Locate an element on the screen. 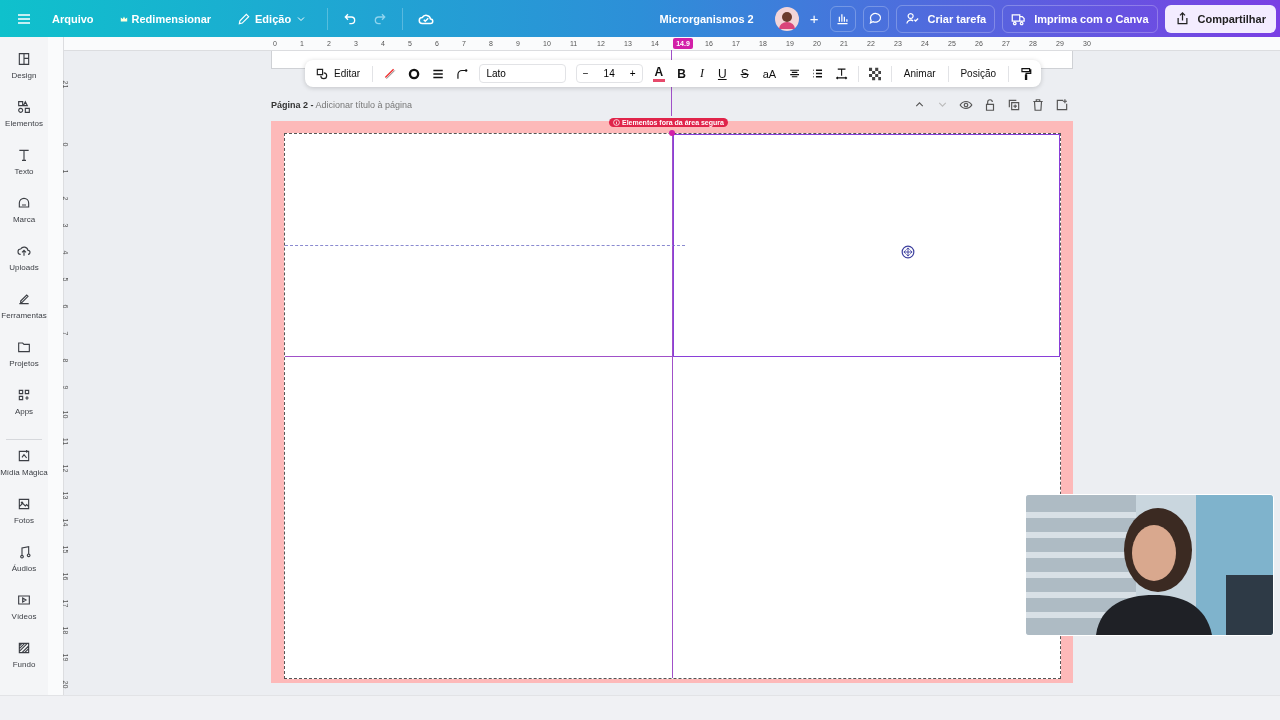 The image size is (1280, 720). sidebar-item: Ferramentas is located at coordinates (24, 315).